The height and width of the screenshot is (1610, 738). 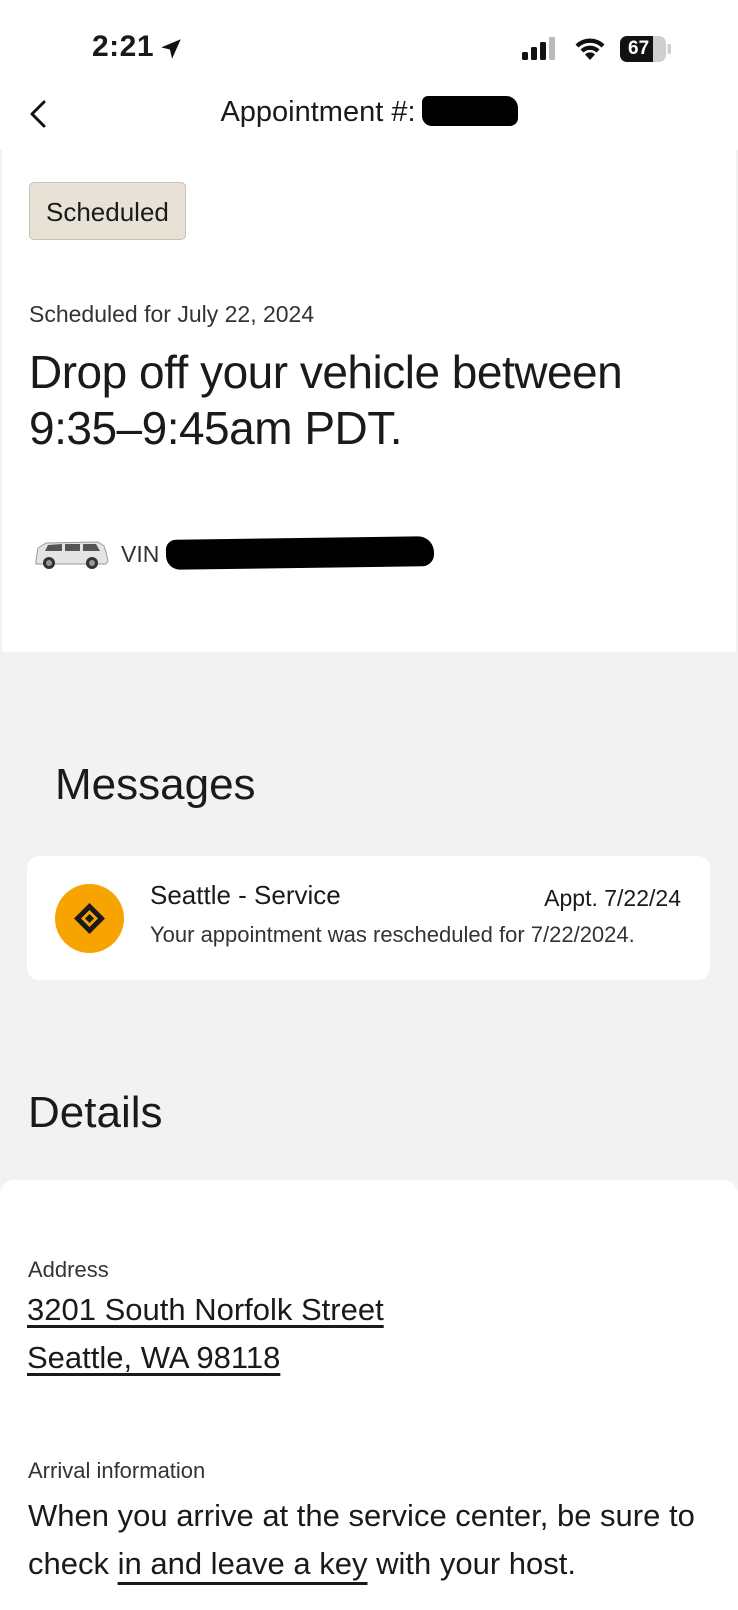 What do you see at coordinates (95, 1112) in the screenshot?
I see `details-heading: Details` at bounding box center [95, 1112].